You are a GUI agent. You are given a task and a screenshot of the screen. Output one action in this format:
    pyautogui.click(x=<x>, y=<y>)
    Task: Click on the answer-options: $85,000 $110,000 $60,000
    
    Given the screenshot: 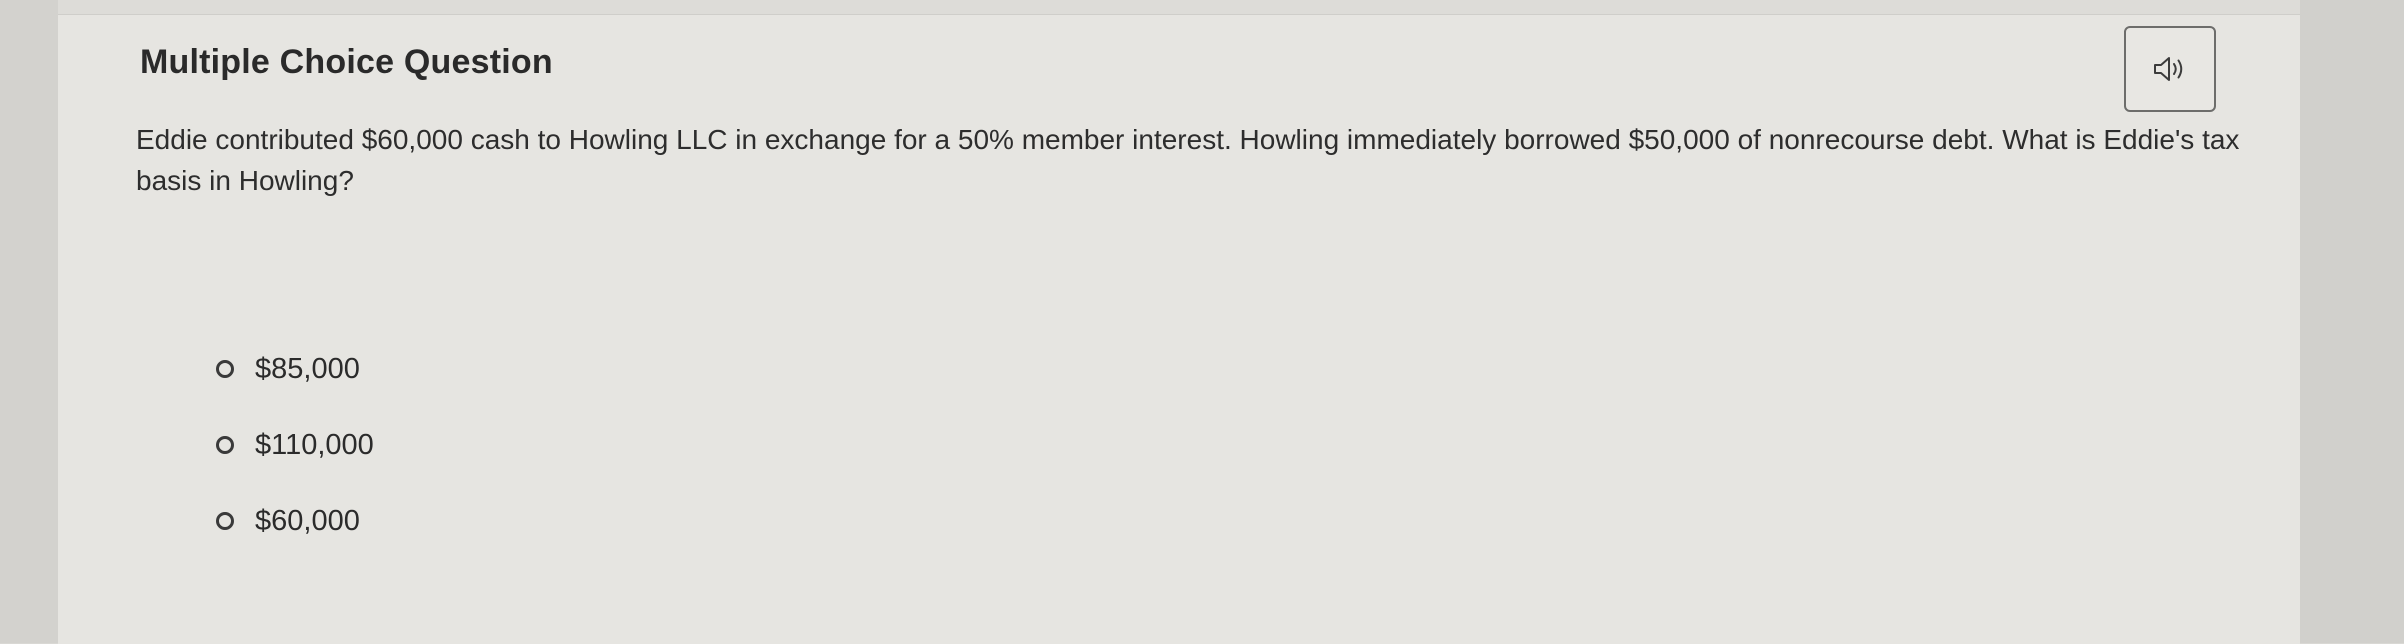 What is the action you would take?
    pyautogui.click(x=295, y=459)
    